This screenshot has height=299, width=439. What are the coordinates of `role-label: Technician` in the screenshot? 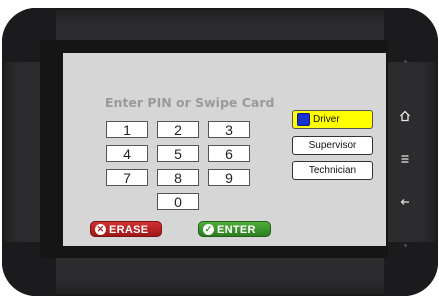 It's located at (332, 170).